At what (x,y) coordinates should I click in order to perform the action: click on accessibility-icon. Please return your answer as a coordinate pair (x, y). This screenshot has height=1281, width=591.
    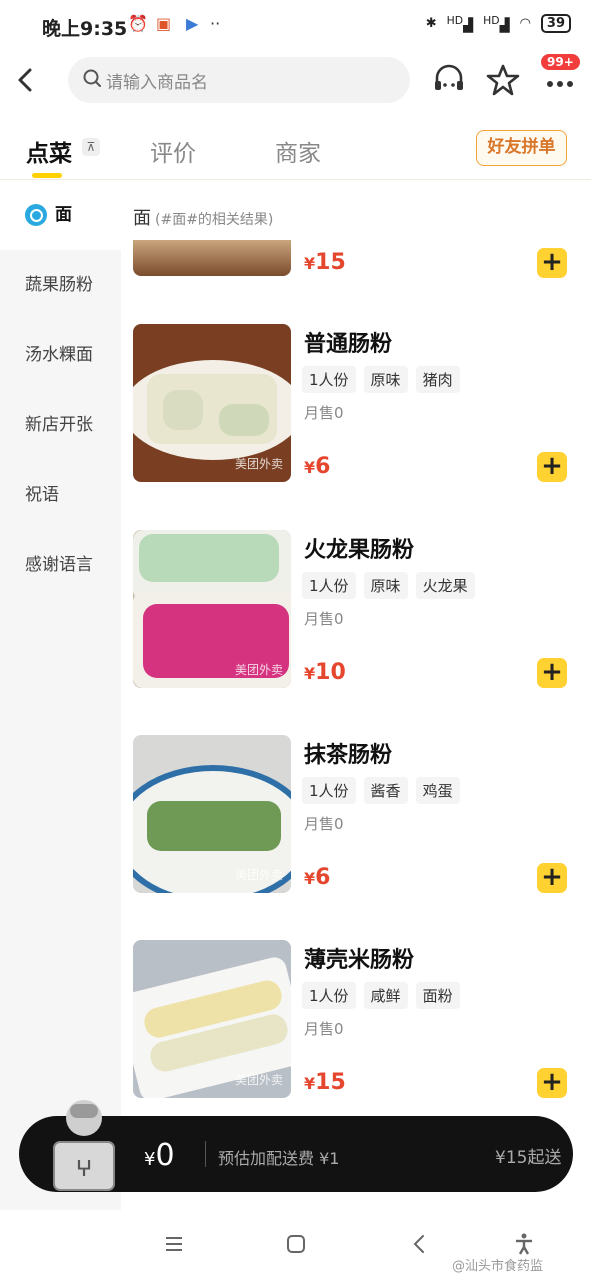
    Looking at the image, I should click on (524, 1244).